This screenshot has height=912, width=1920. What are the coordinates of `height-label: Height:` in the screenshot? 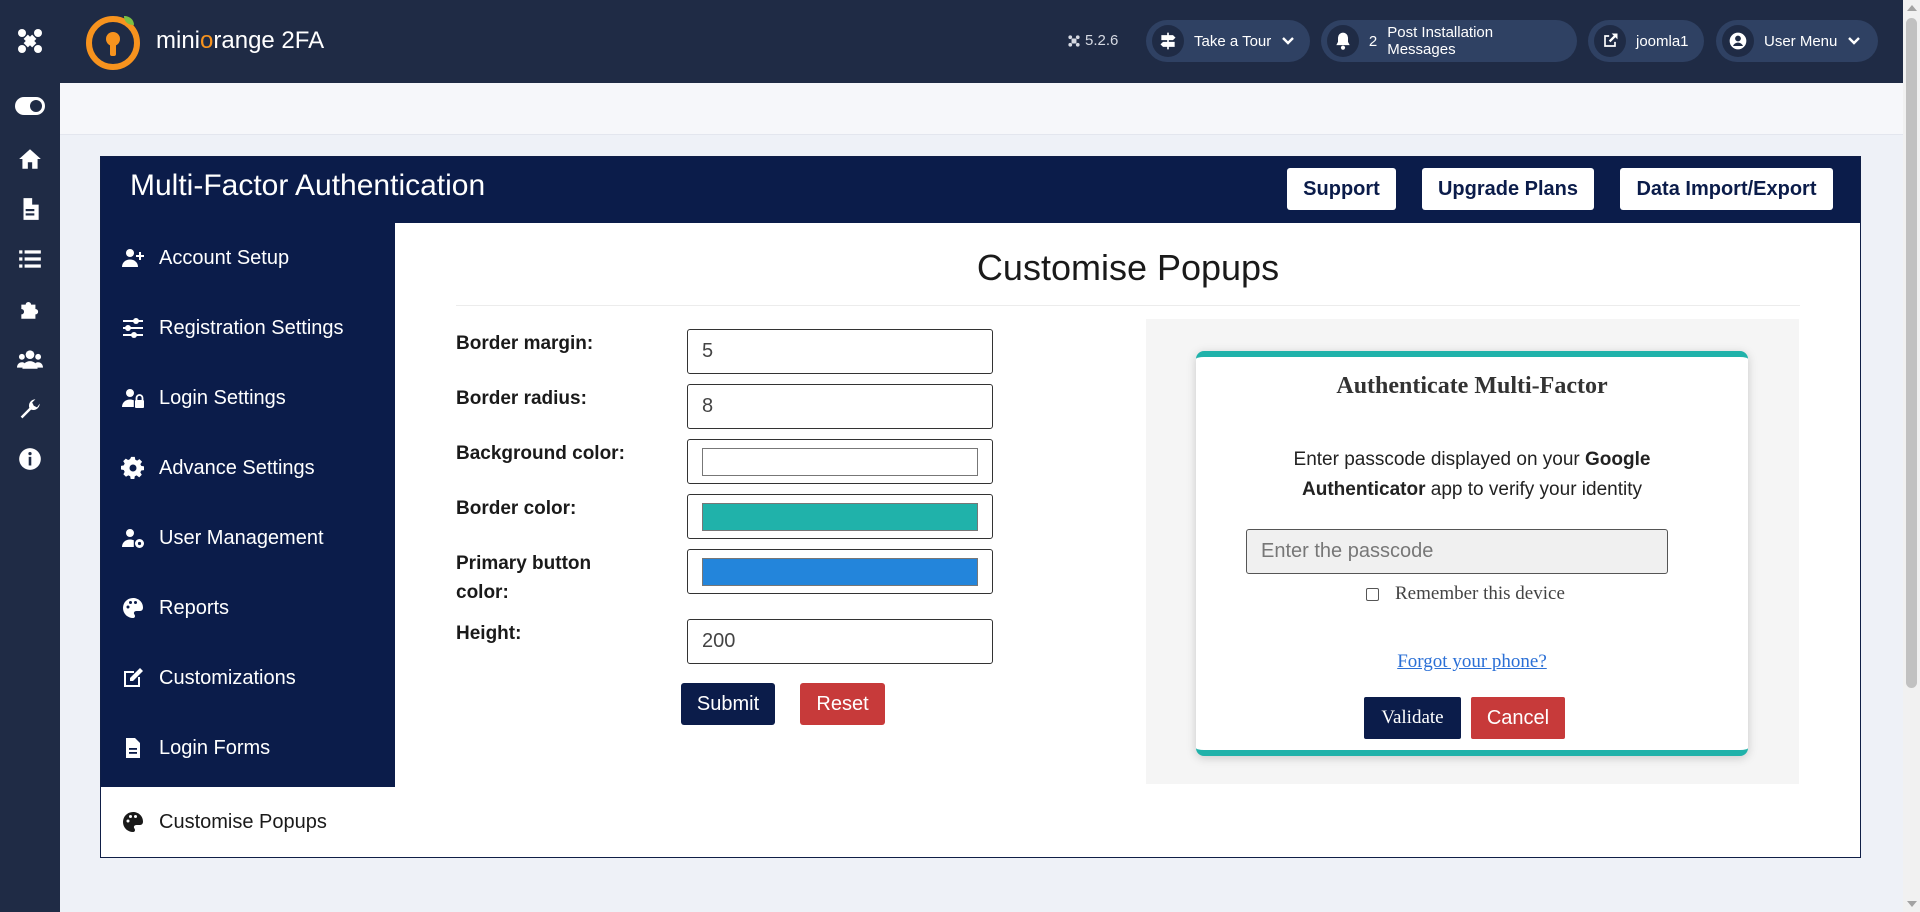 It's located at (489, 633).